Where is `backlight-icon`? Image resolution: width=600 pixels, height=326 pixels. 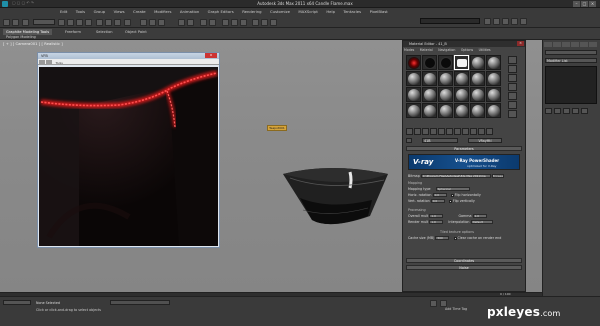
backlight-icon is located at coordinates (512, 69).